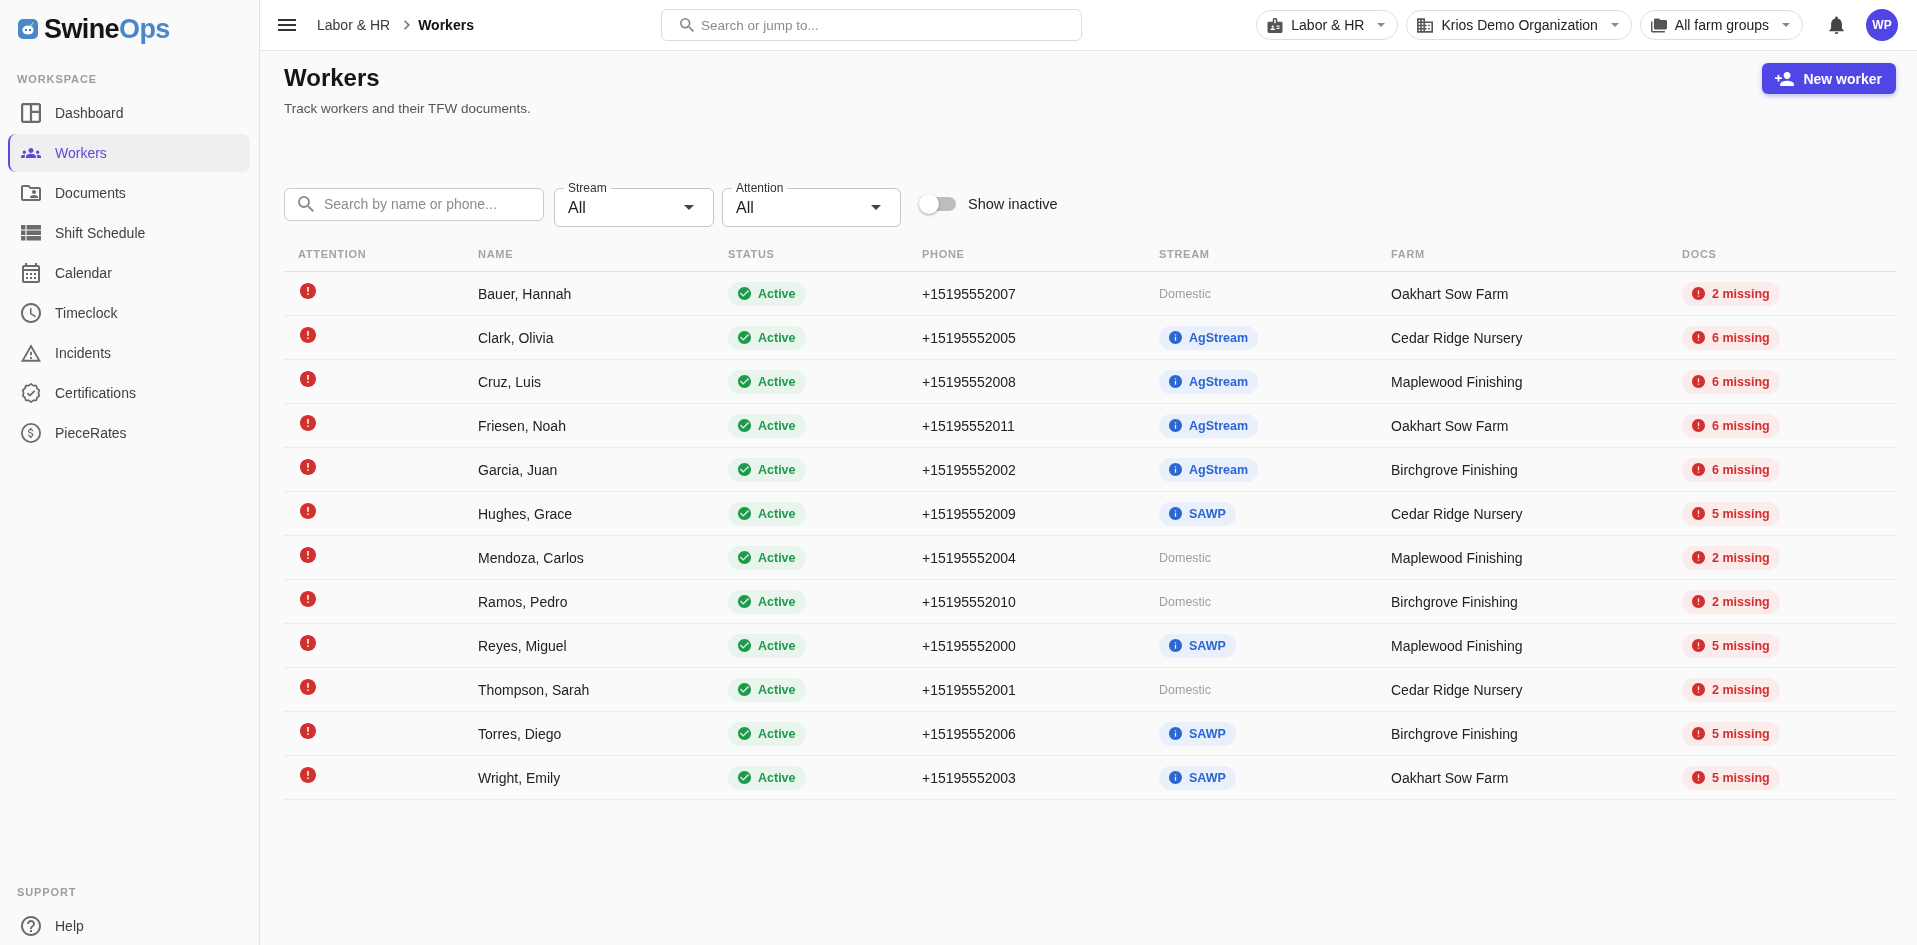 The height and width of the screenshot is (945, 1917). I want to click on page-subtitle: Track workers and their TFW documents., so click(407, 109).